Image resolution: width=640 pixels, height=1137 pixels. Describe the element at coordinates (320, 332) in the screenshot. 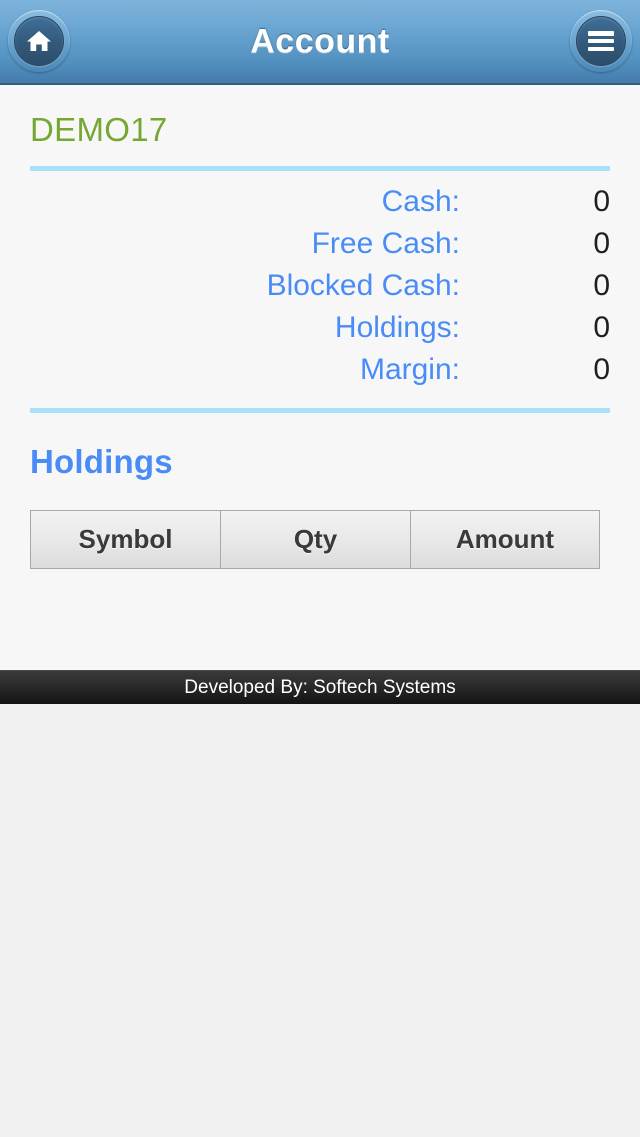

I see `stat-row-holdings: Holdings: 0` at that location.